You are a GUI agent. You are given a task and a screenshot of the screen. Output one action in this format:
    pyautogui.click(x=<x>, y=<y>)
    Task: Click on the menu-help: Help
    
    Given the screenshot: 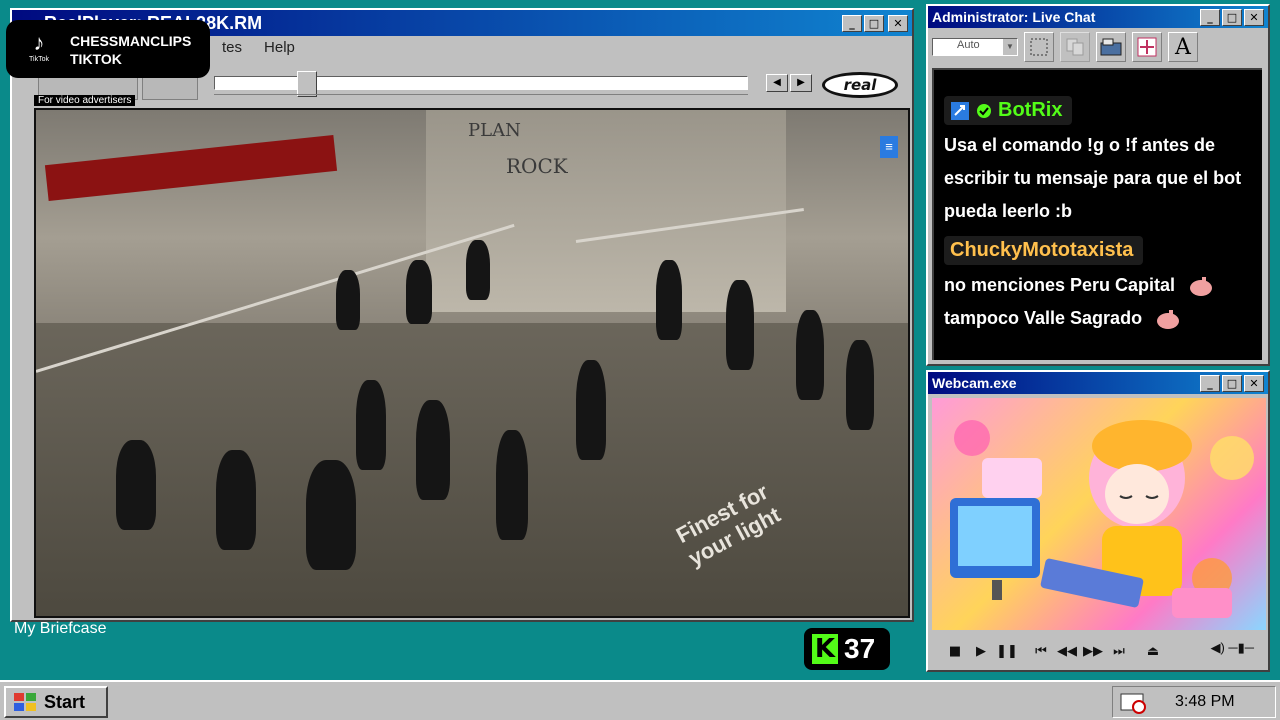 What is the action you would take?
    pyautogui.click(x=279, y=47)
    